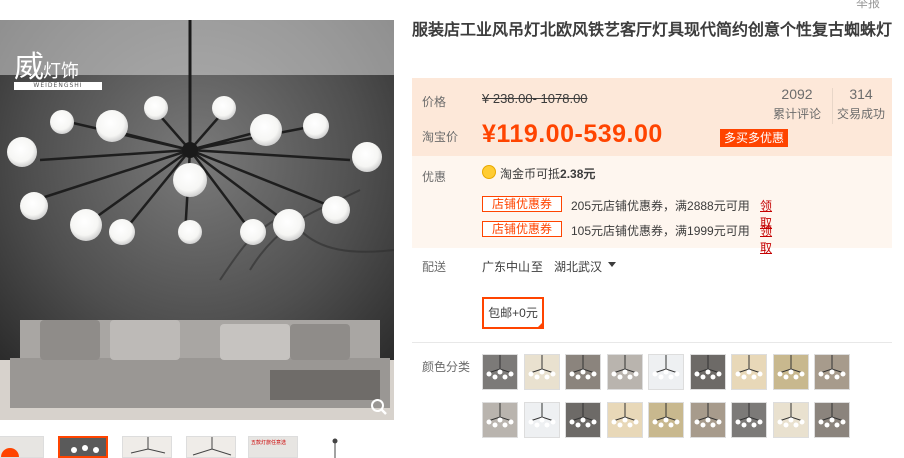 This screenshot has height=458, width=904. I want to click on review-count: 2092 累计评论, so click(797, 104).